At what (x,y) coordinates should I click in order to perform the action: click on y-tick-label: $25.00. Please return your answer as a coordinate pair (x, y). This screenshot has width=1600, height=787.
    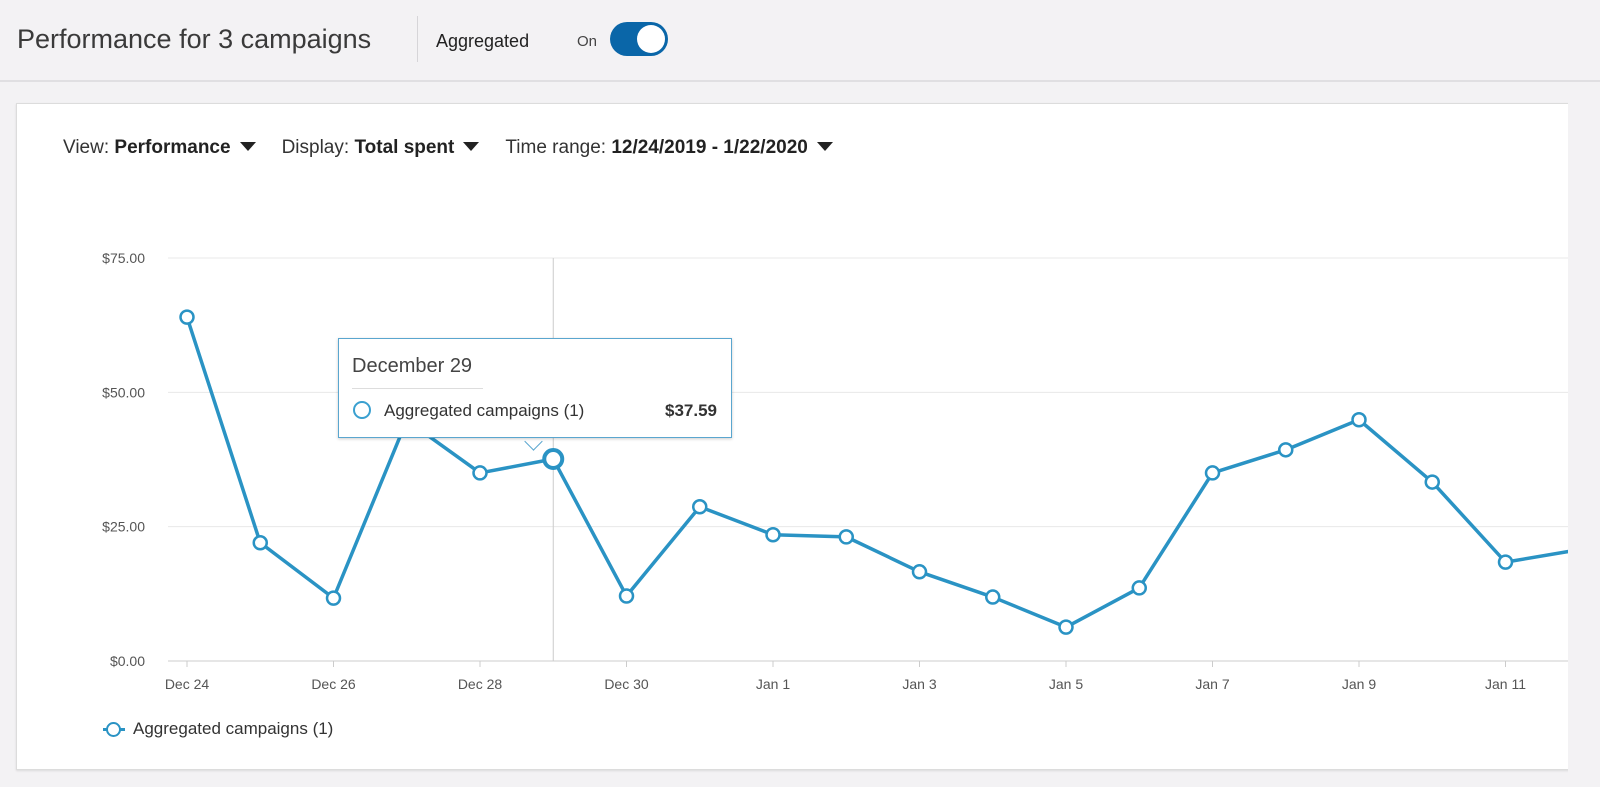
    Looking at the image, I should click on (123, 527).